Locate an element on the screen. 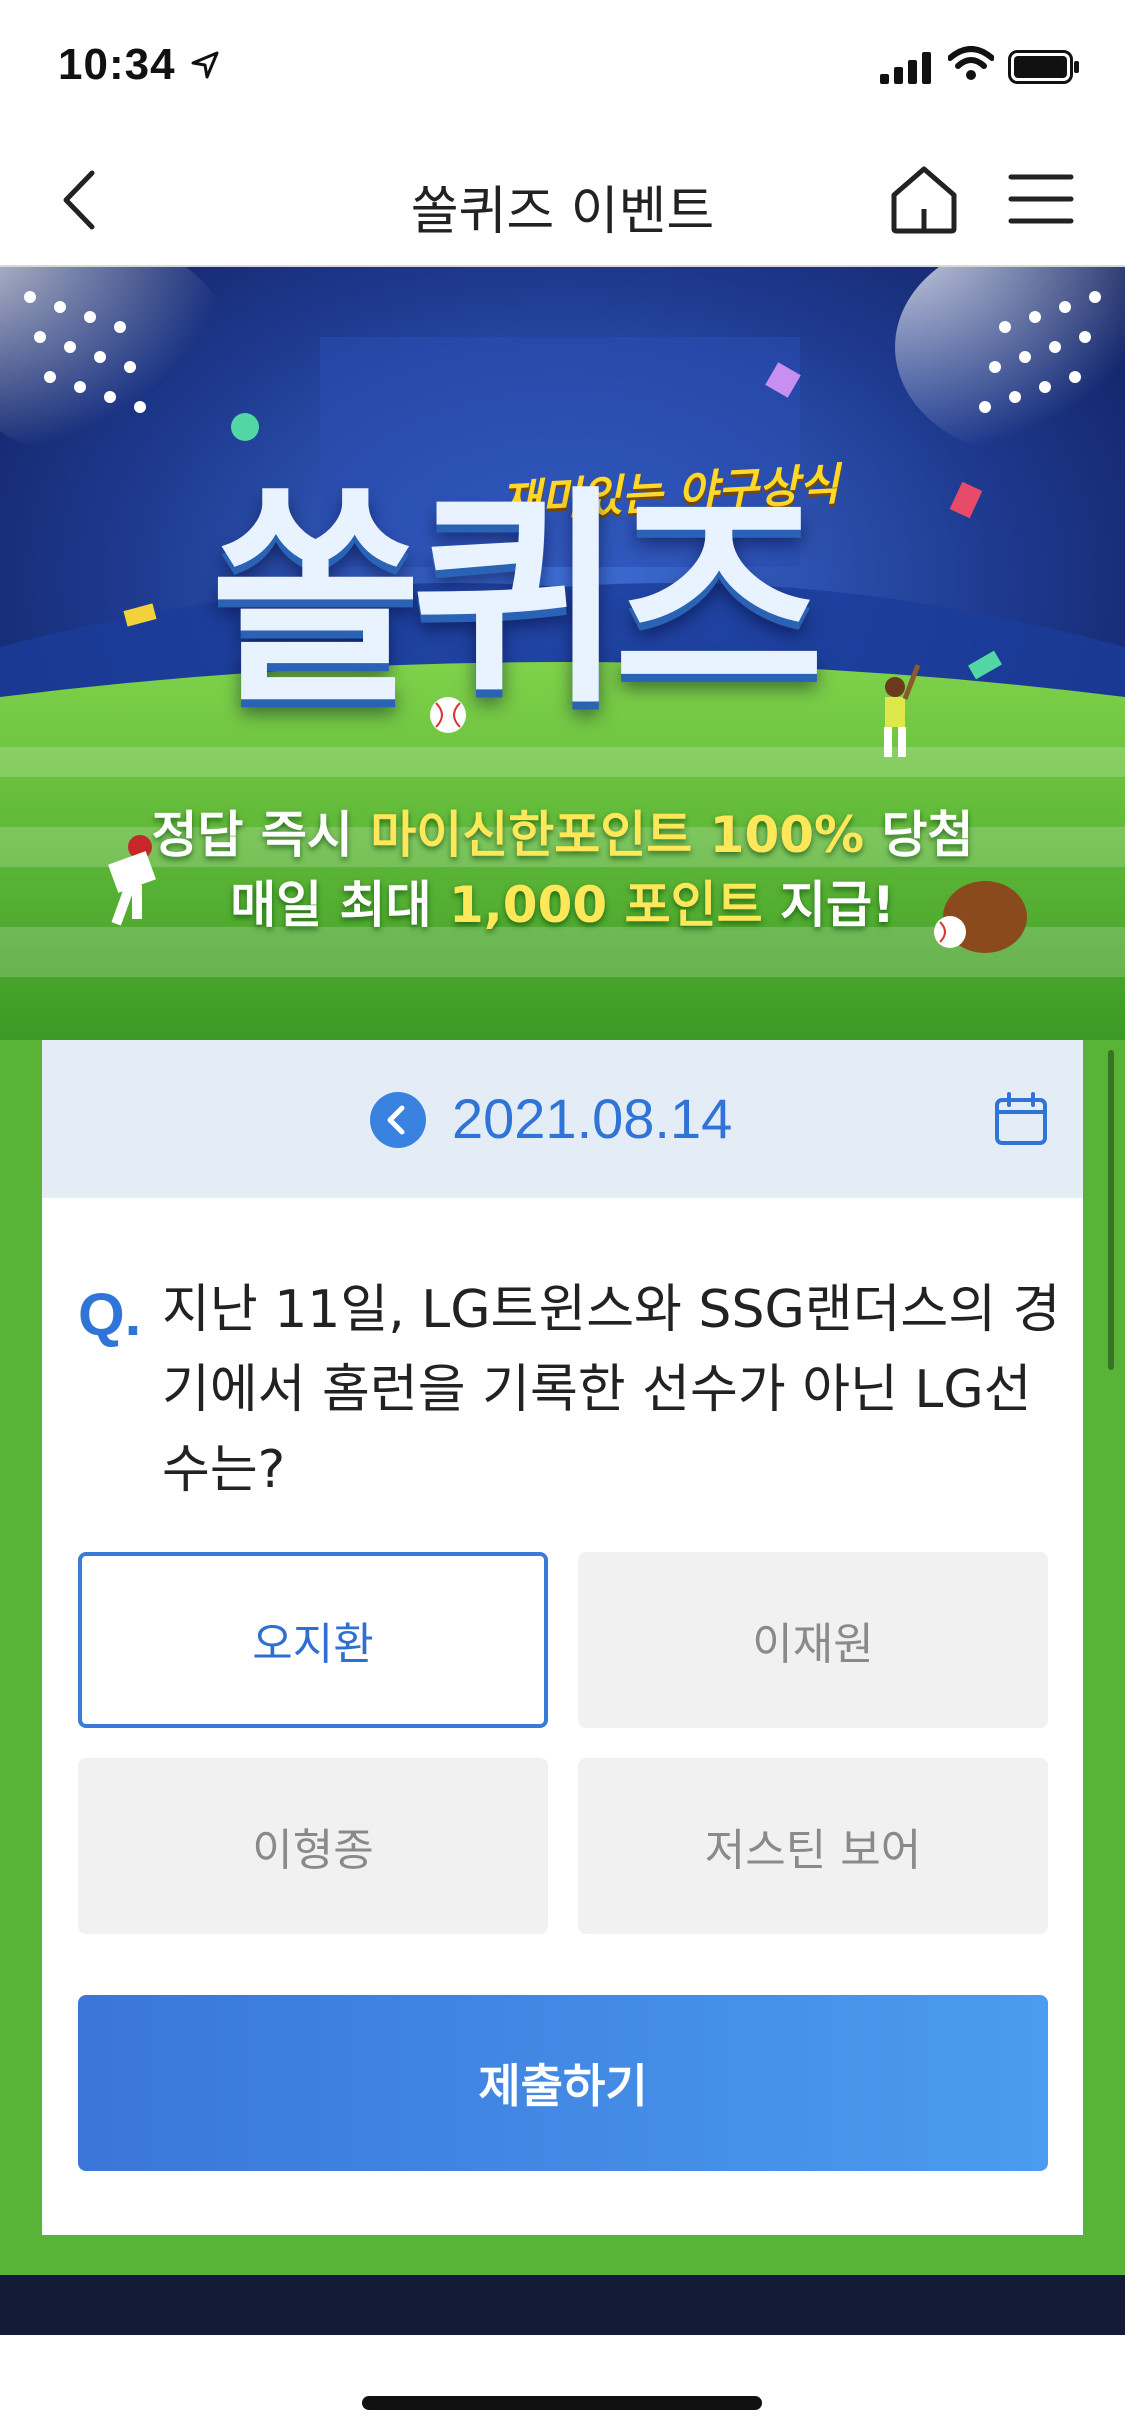 The width and height of the screenshot is (1125, 2436). footer-band is located at coordinates (562, 2305).